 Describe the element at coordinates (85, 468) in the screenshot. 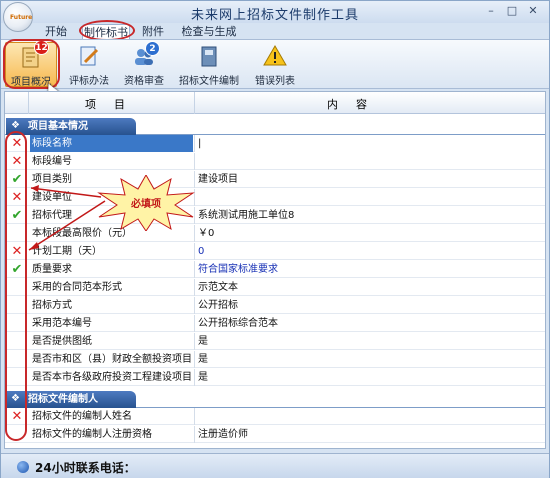

I see `contact-phone-text: 24小时联系电话：` at that location.